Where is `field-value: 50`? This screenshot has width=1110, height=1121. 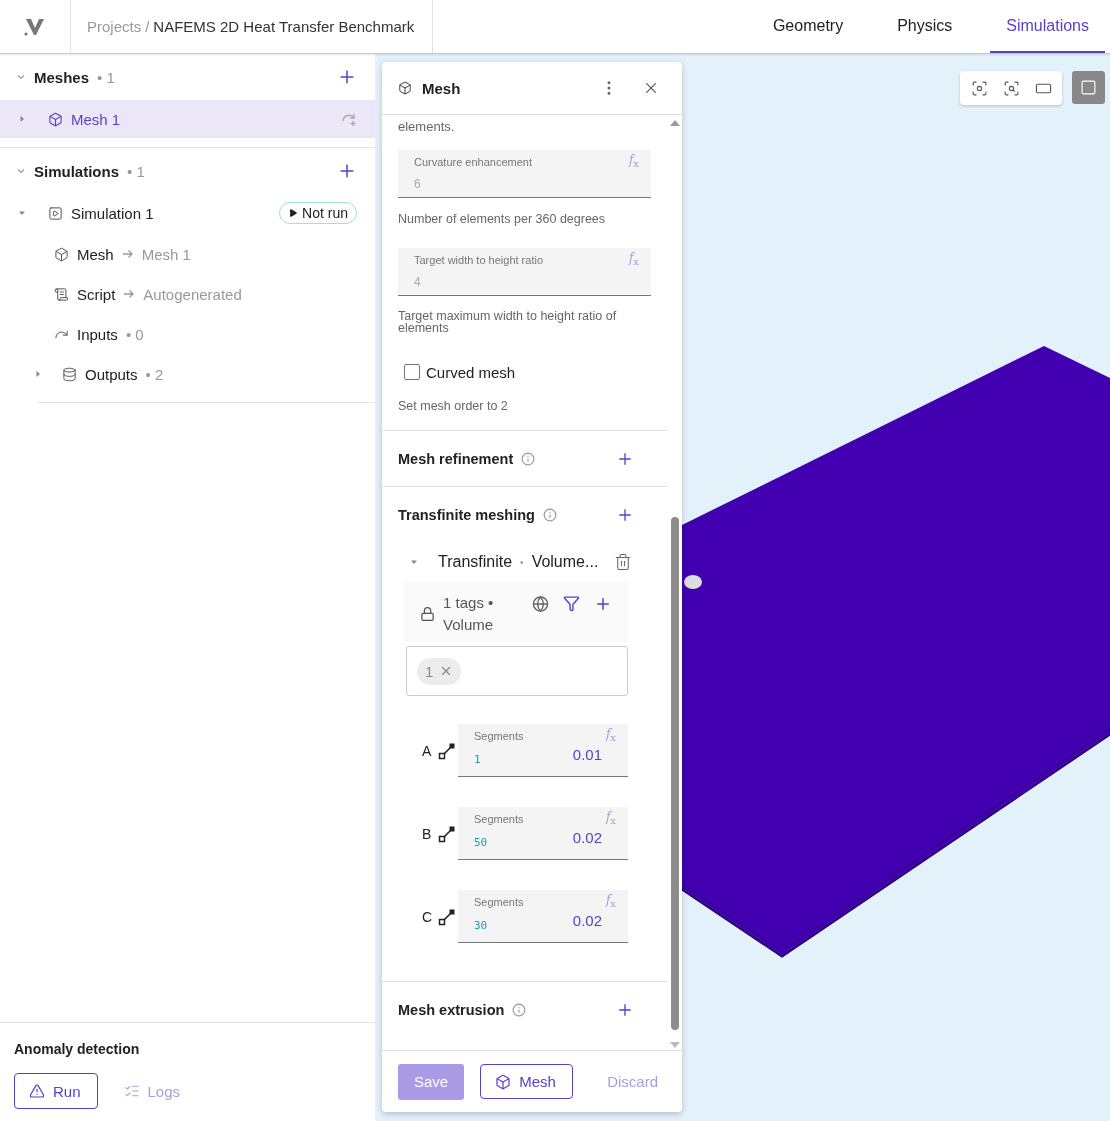
field-value: 50 is located at coordinates (481, 842).